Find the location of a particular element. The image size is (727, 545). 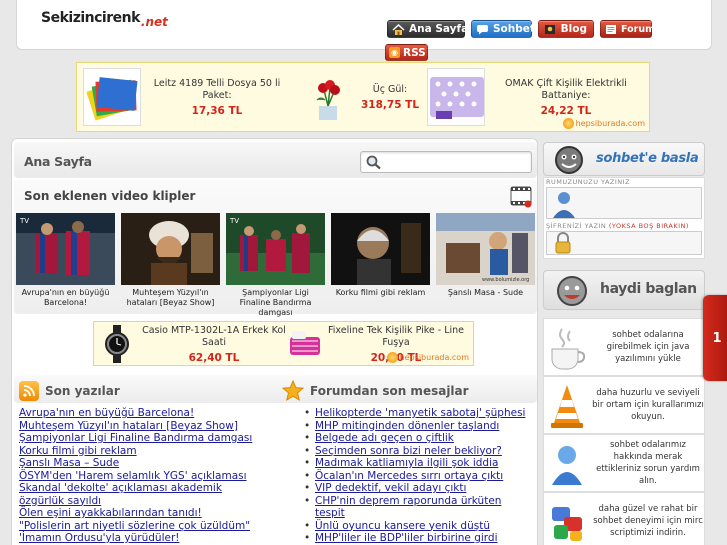

nav-forum-label: Forum is located at coordinates (638, 29).